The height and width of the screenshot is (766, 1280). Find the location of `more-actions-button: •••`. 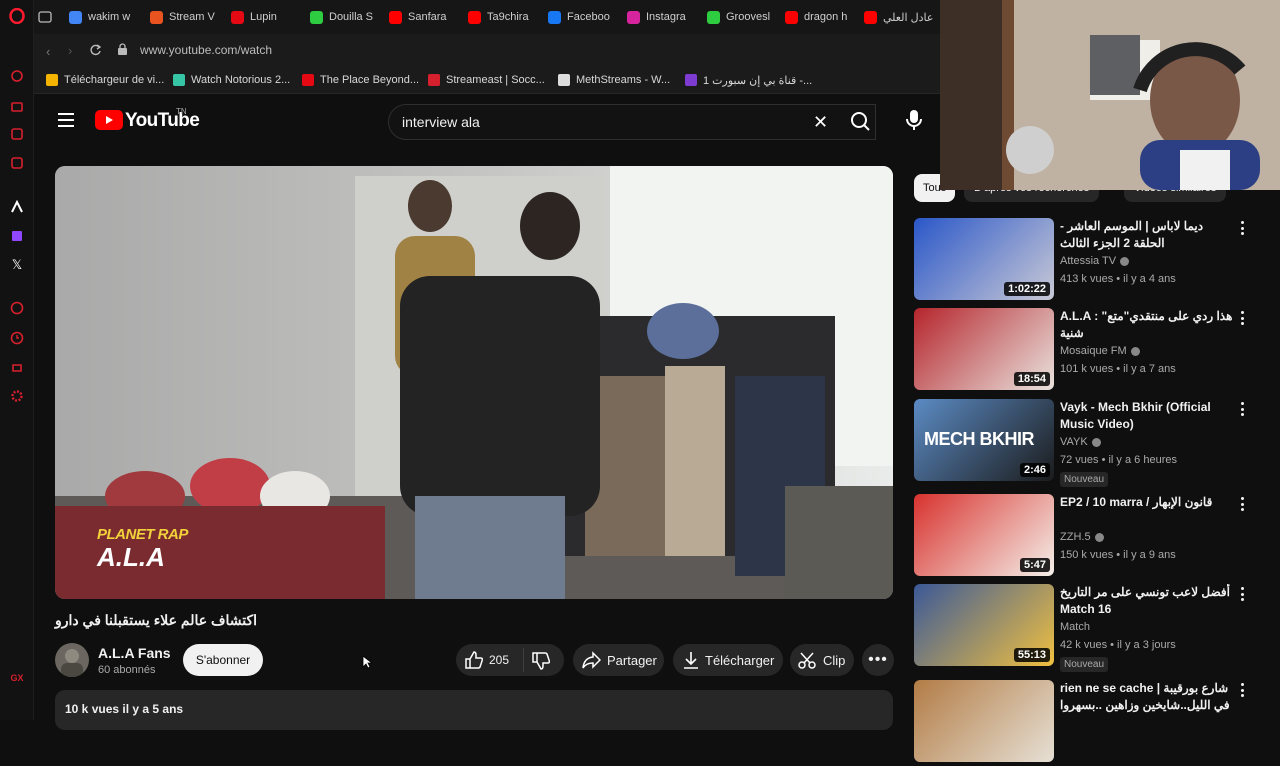

more-actions-button: ••• is located at coordinates (878, 660).